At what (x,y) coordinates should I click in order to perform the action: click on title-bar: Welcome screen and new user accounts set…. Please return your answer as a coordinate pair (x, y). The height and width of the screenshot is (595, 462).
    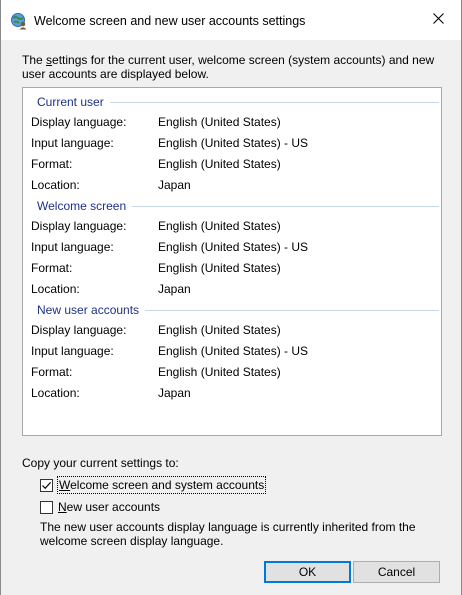
    Looking at the image, I should click on (231, 20).